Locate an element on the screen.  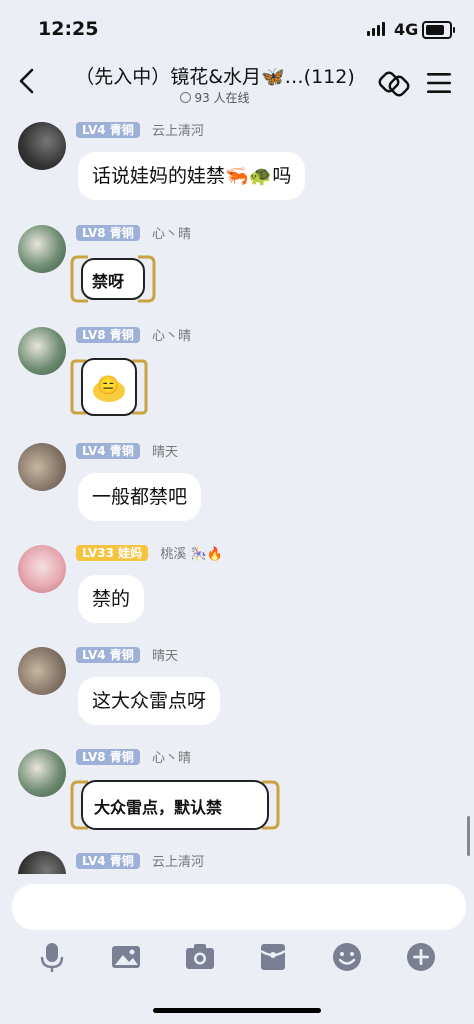
message-bubble: 话说娃妈的娃禁🦐🐢吗 is located at coordinates (192, 176).